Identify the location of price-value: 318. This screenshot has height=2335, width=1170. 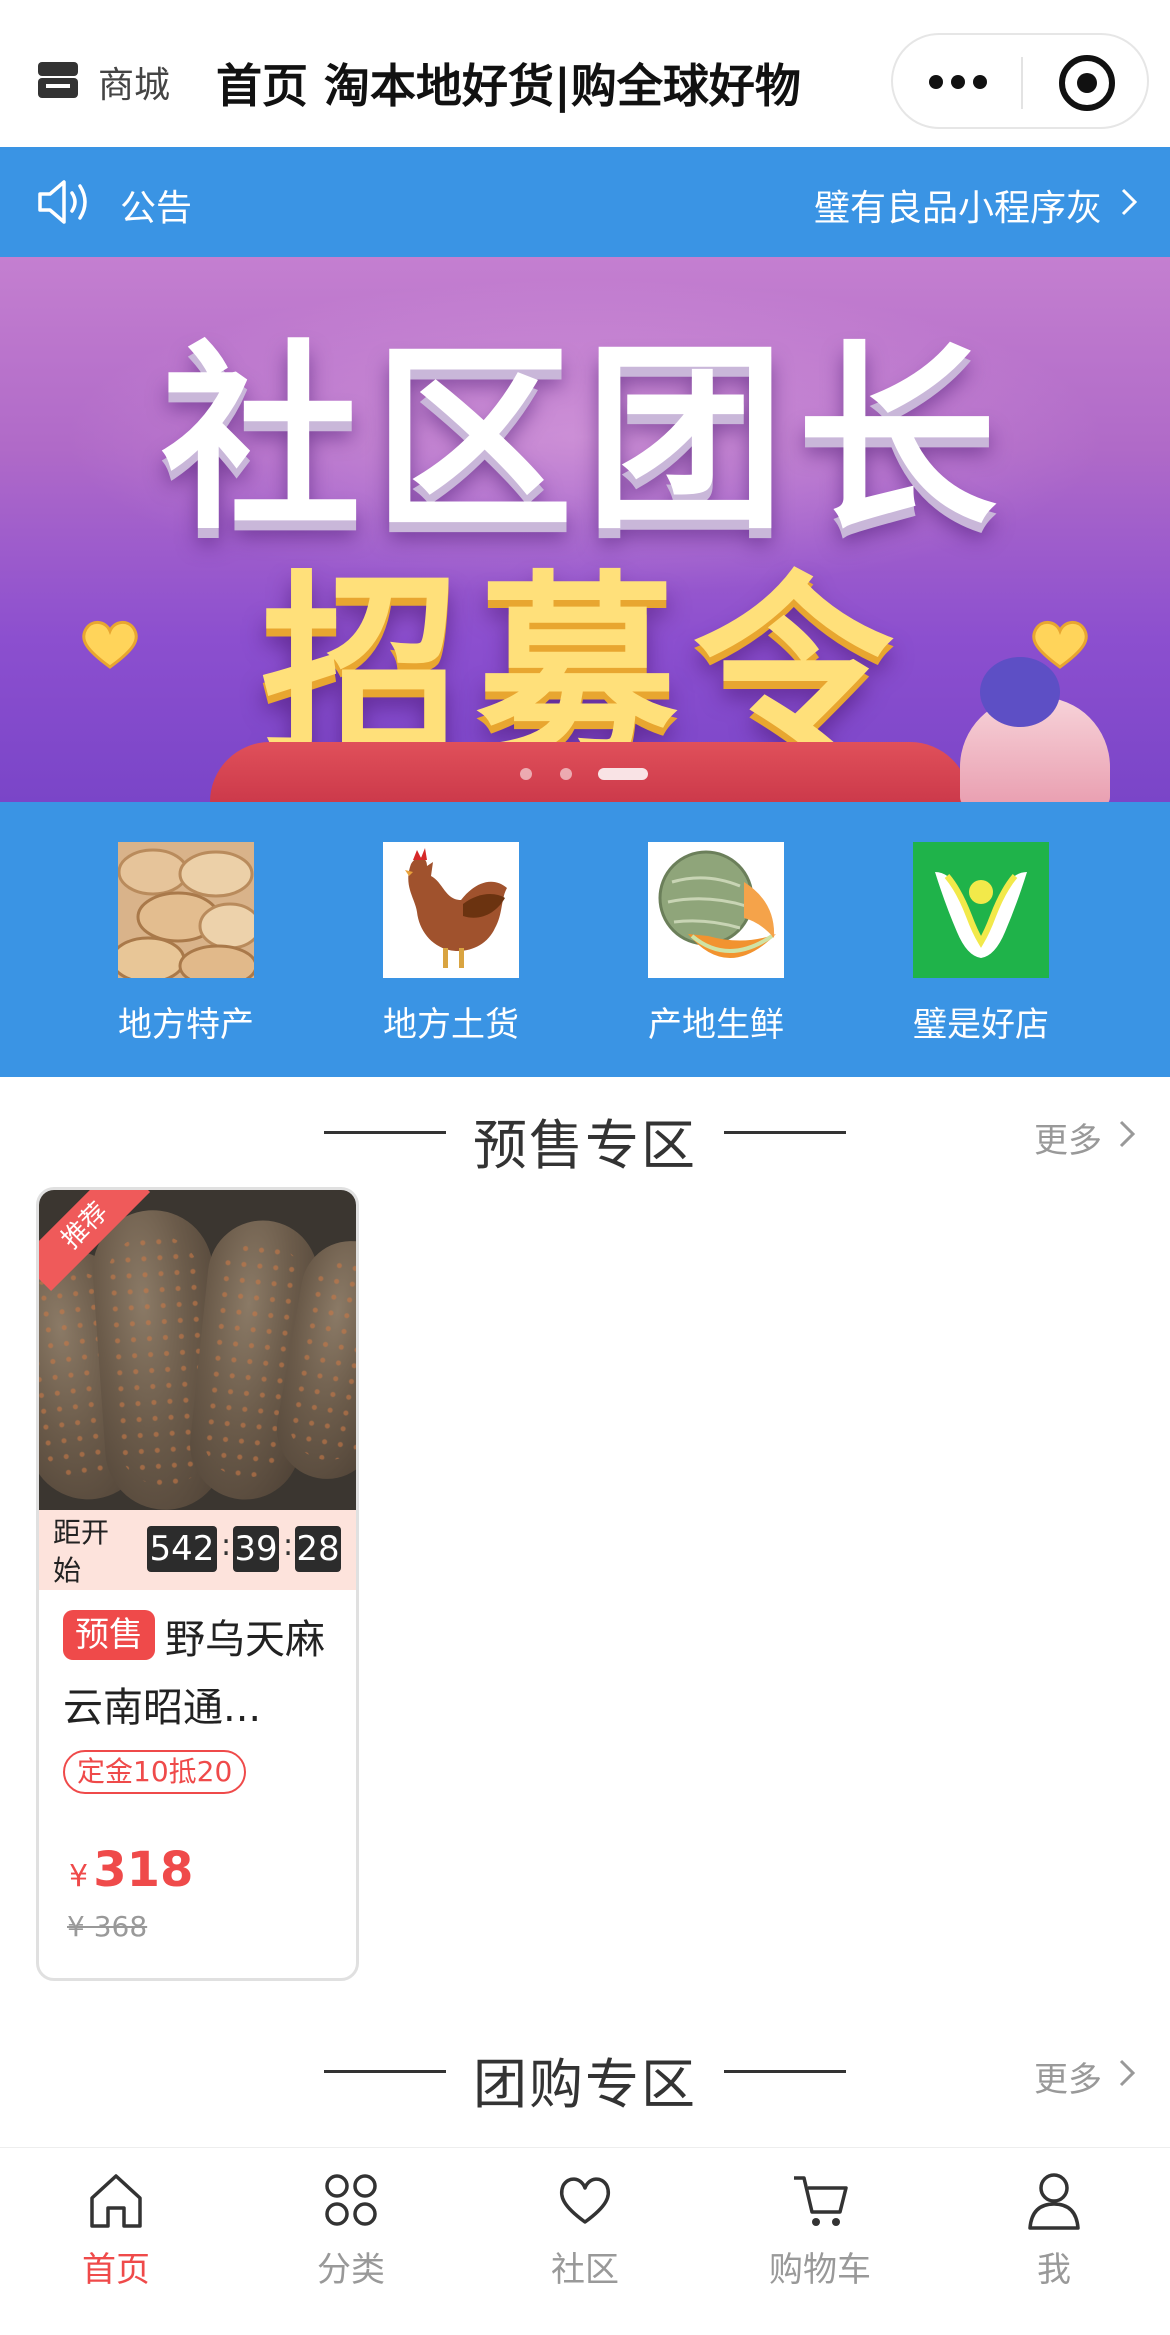
(143, 1870).